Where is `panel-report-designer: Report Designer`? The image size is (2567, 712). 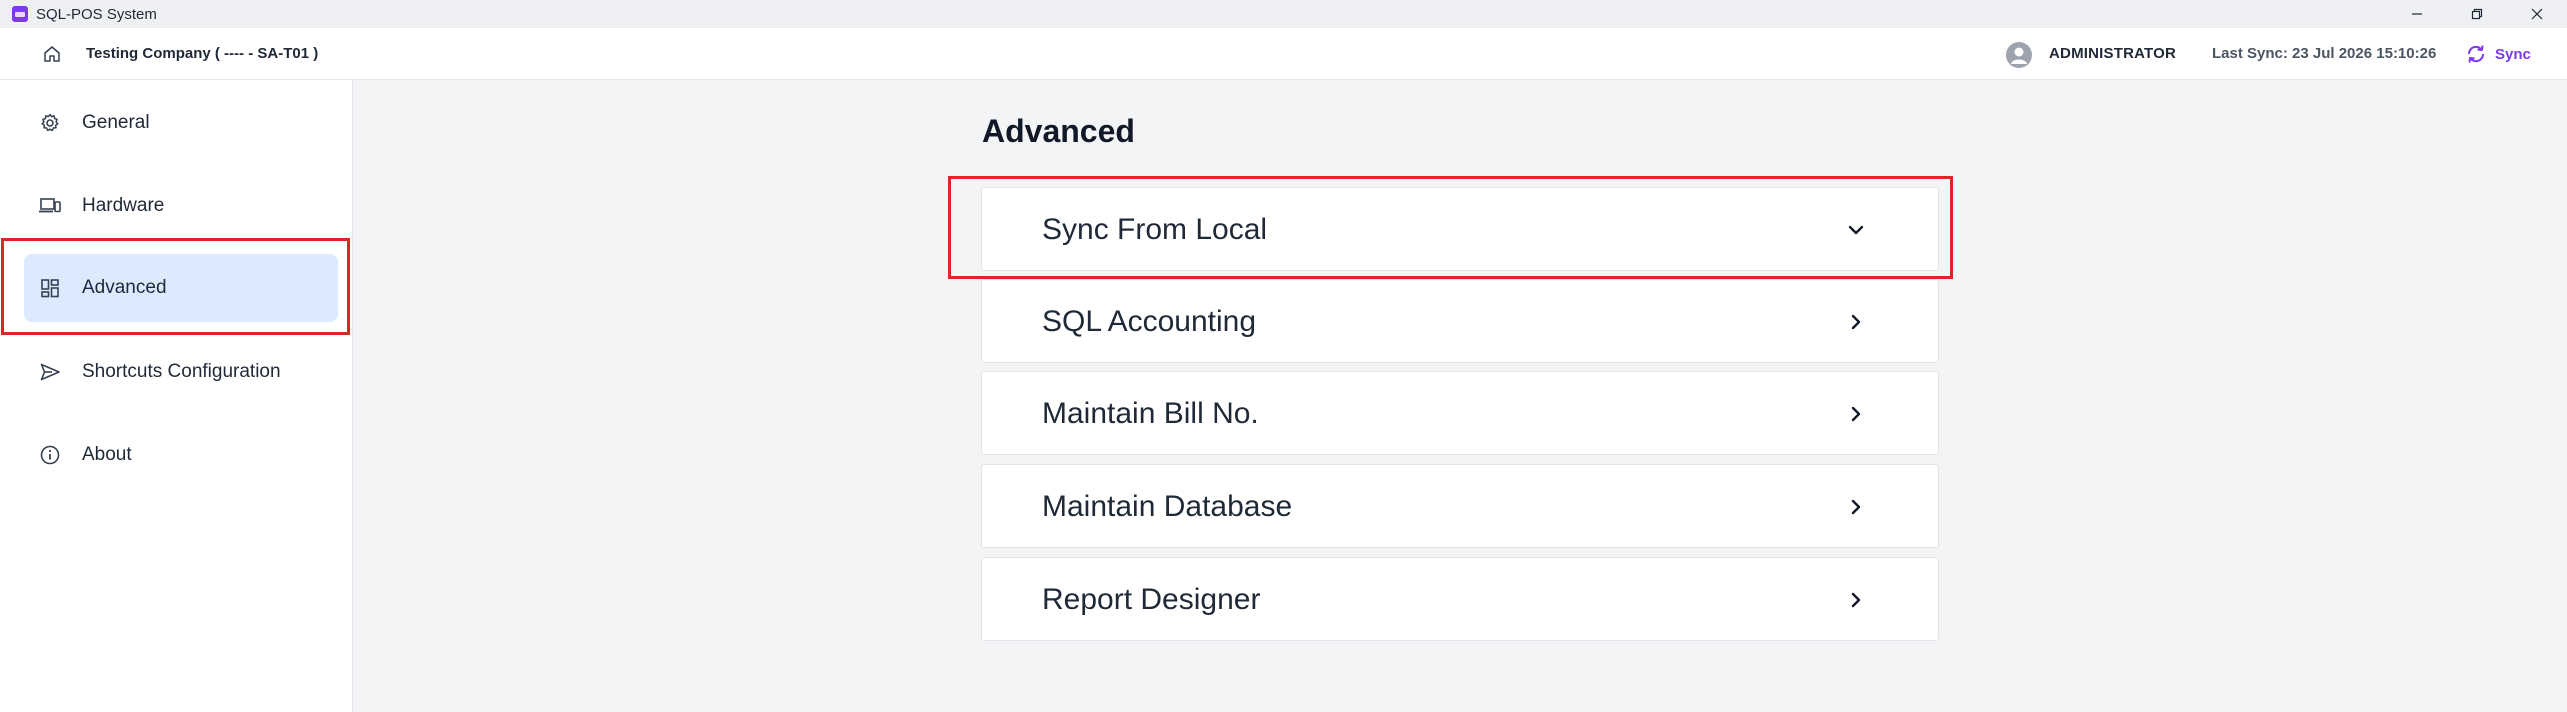 panel-report-designer: Report Designer is located at coordinates (1460, 599).